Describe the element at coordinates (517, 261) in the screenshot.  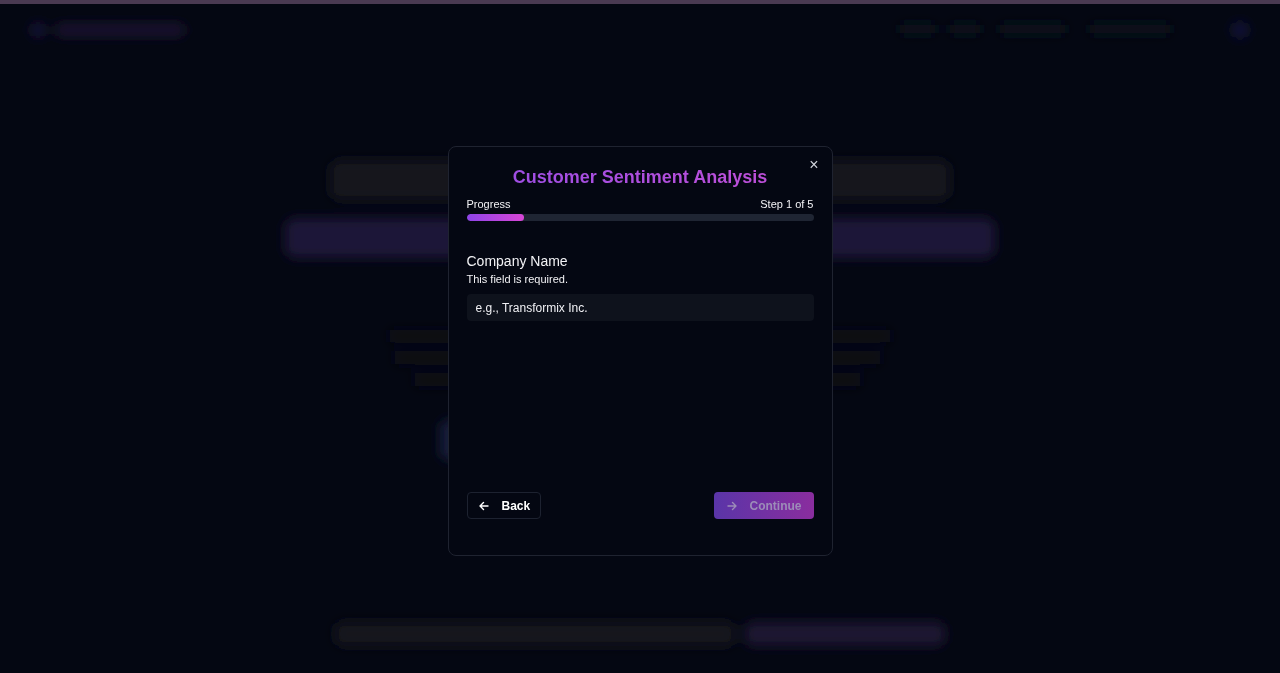
I see `field-label: Company Name` at that location.